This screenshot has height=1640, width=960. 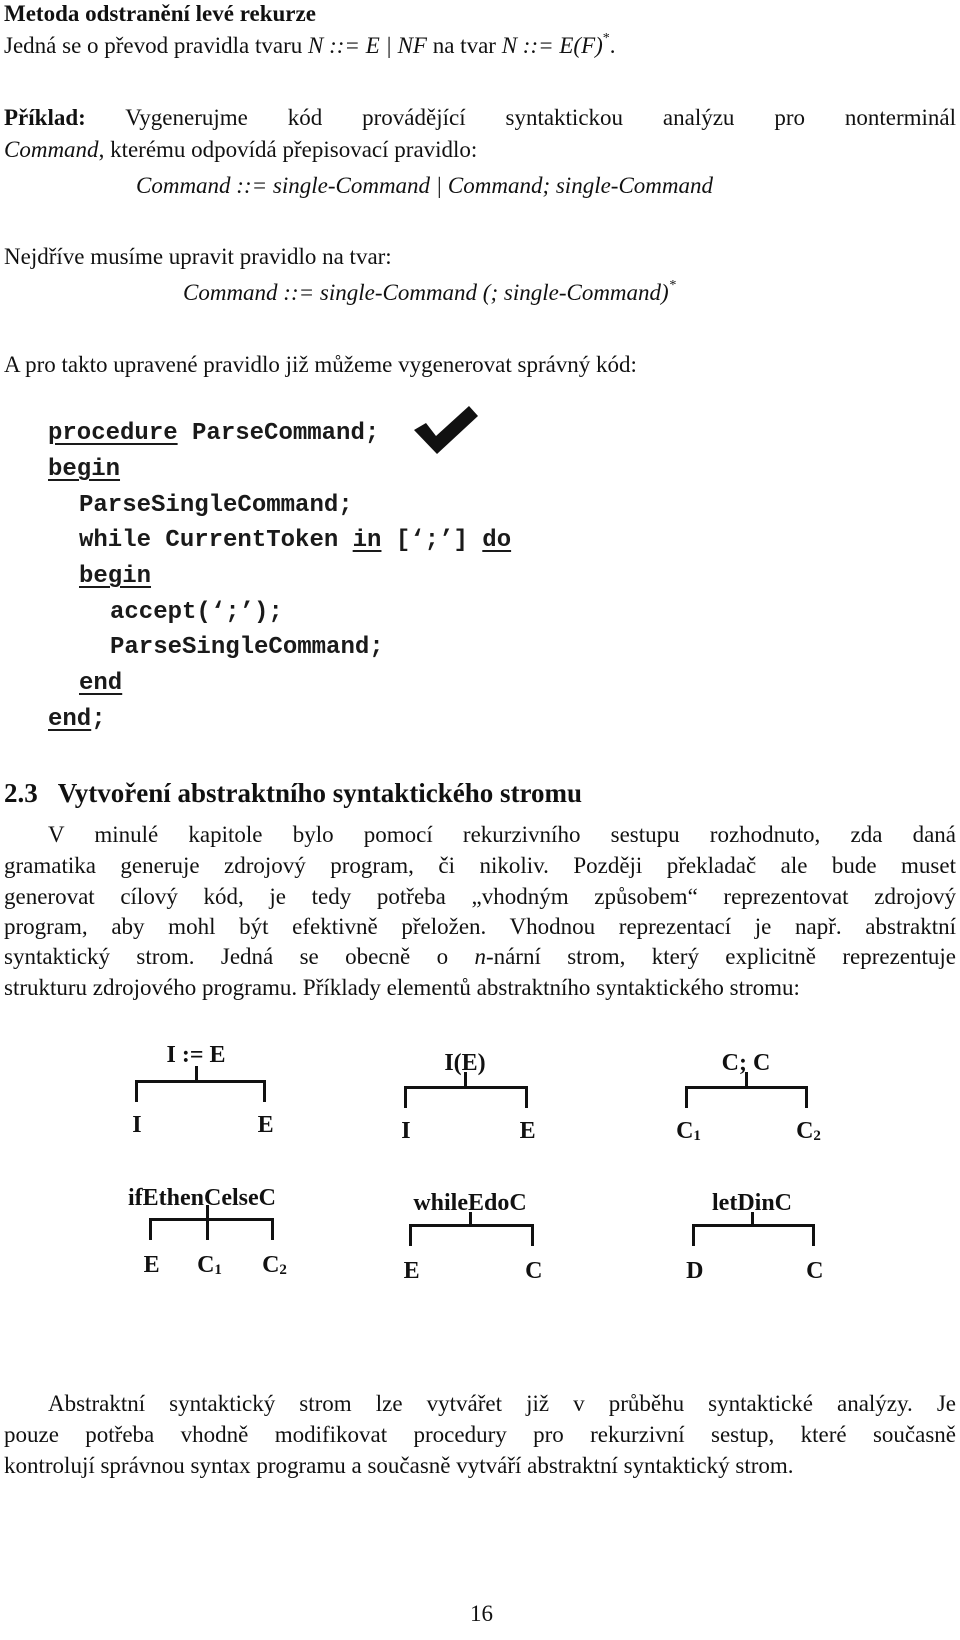 I want to click on text-italic: n, so click(x=480, y=956).